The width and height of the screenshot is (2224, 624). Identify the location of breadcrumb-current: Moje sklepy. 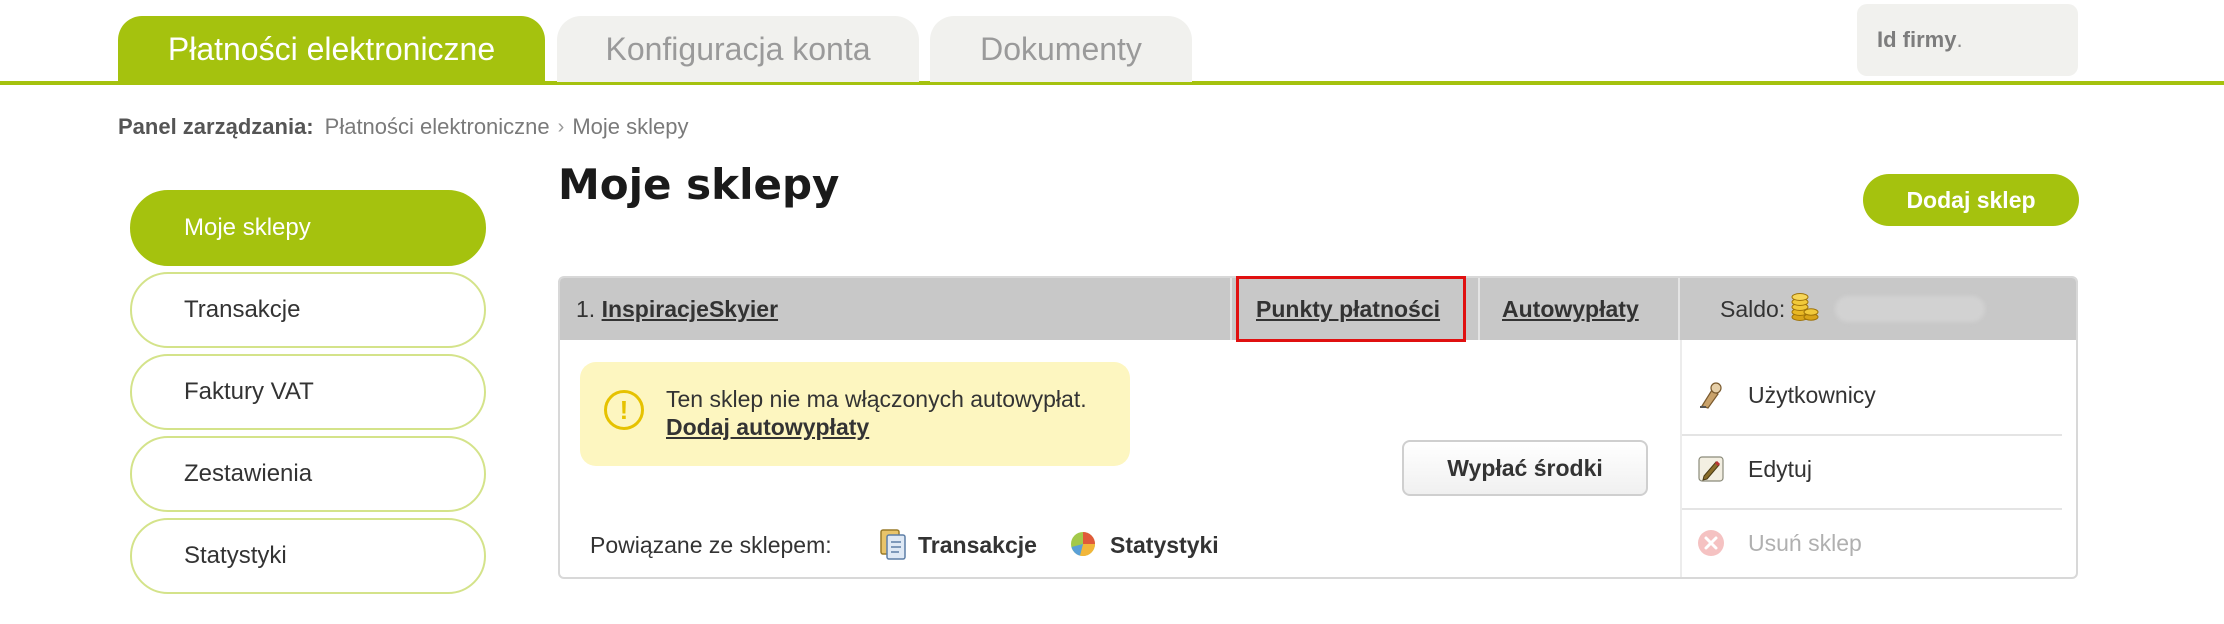
(630, 126).